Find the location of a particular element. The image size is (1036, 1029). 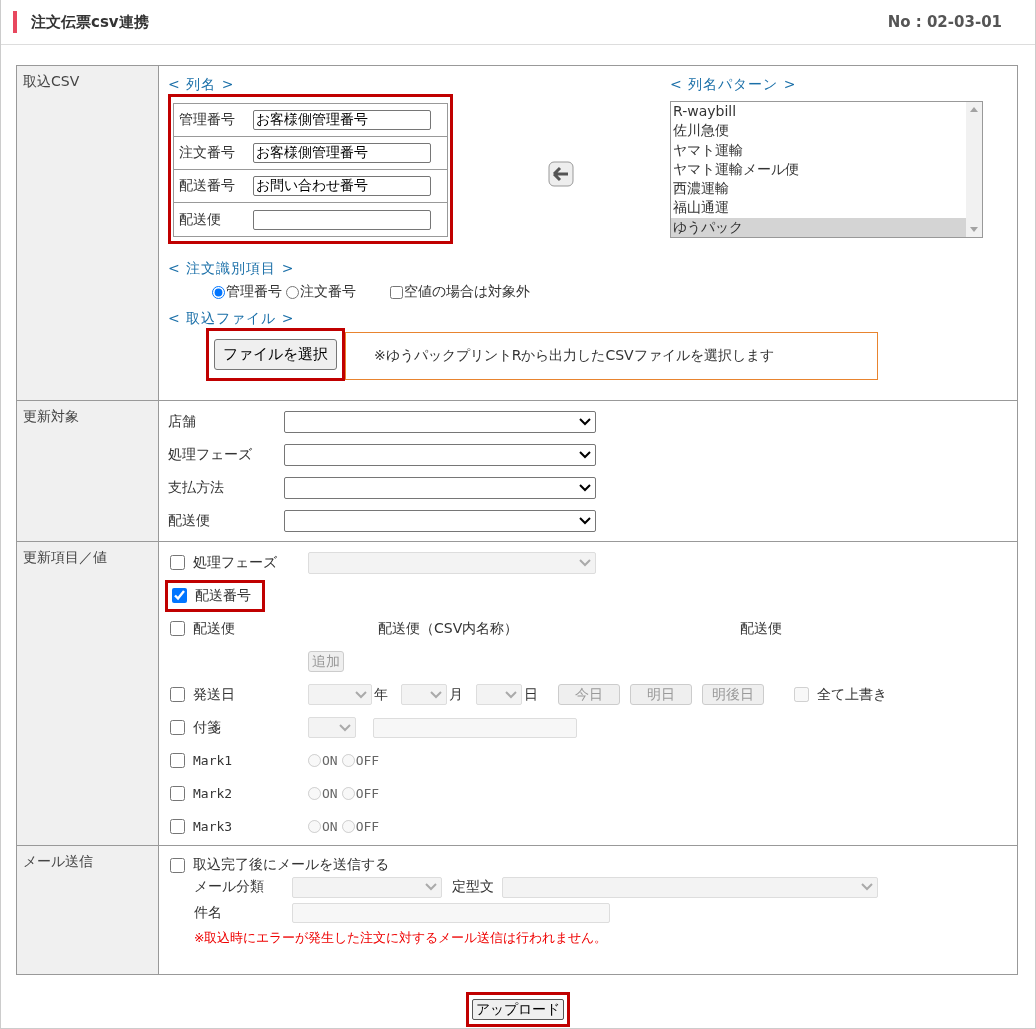

column-heading: 配送便（CSV内名称） is located at coordinates (449, 628).